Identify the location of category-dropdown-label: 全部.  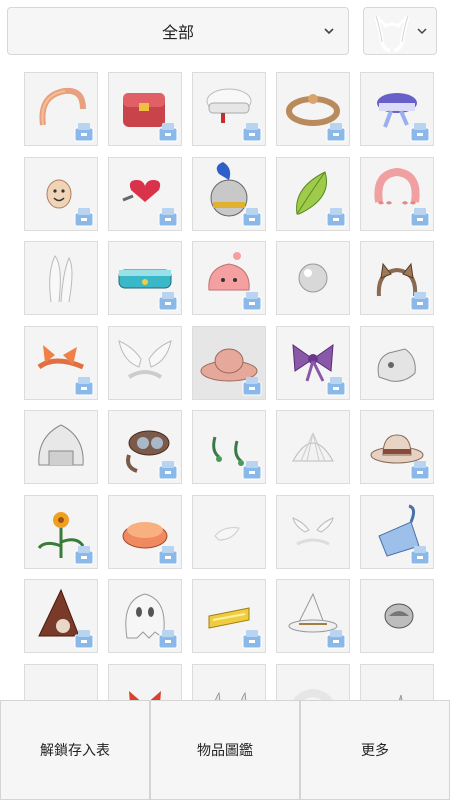
(177, 32).